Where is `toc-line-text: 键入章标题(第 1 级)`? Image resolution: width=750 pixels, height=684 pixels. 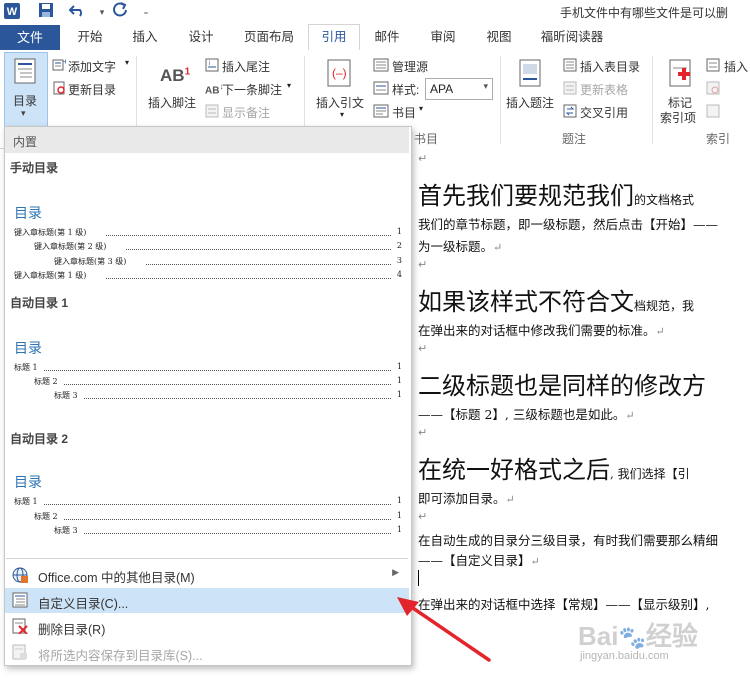
toc-line-text: 键入章标题(第 1 级) is located at coordinates (50, 232).